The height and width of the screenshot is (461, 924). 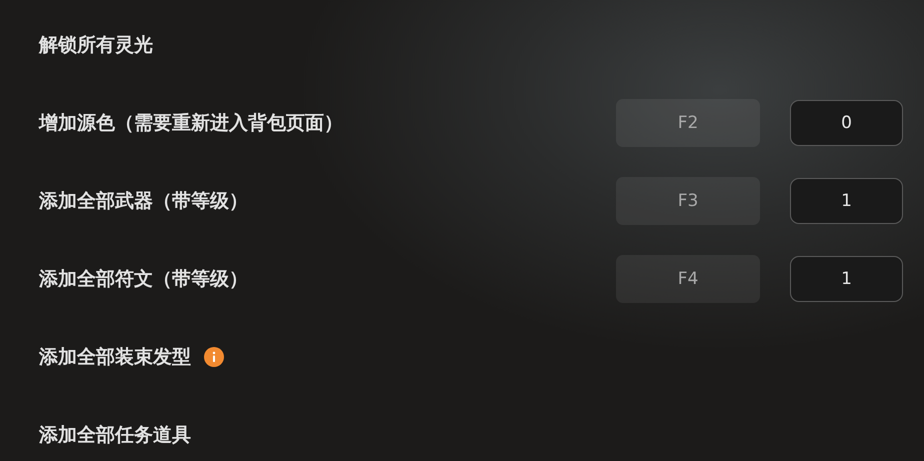 I want to click on option-label: 添加全部武器（带等级）, so click(x=143, y=201).